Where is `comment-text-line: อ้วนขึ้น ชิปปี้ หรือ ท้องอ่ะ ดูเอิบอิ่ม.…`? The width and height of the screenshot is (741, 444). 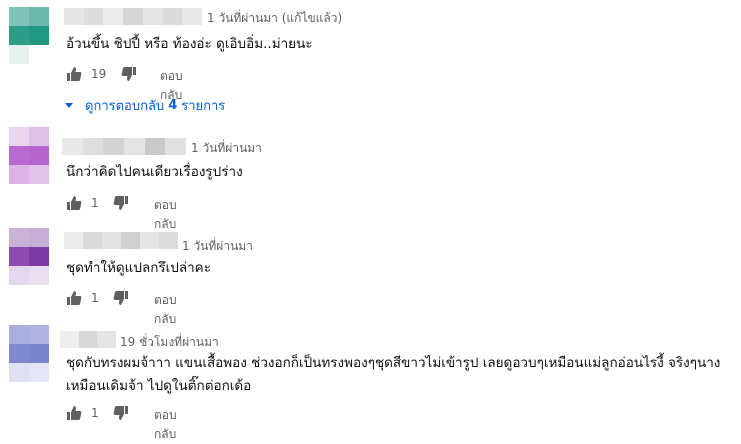
comment-text-line: อ้วนขึ้น ชิปปี้ หรือ ท้องอ่ะ ดูเอิบอิ่ม.… is located at coordinates (189, 44).